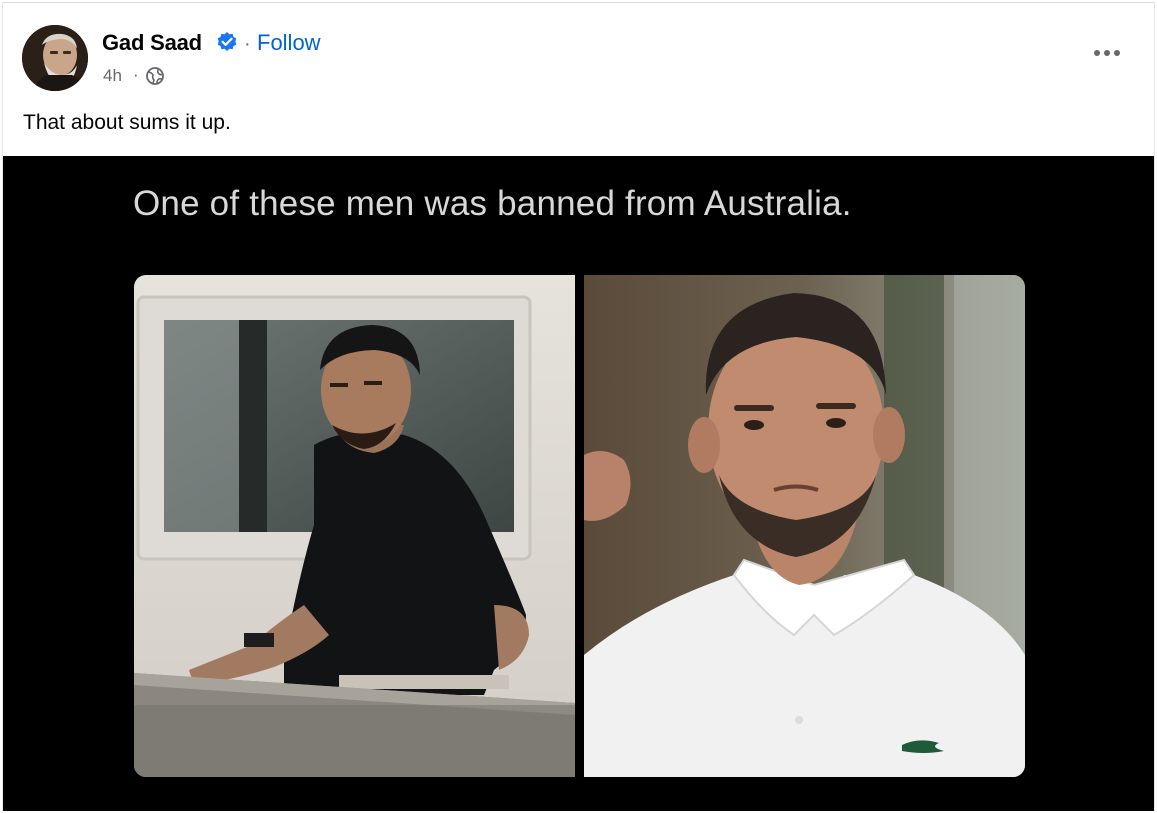  I want to click on author-avatar, so click(55, 58).